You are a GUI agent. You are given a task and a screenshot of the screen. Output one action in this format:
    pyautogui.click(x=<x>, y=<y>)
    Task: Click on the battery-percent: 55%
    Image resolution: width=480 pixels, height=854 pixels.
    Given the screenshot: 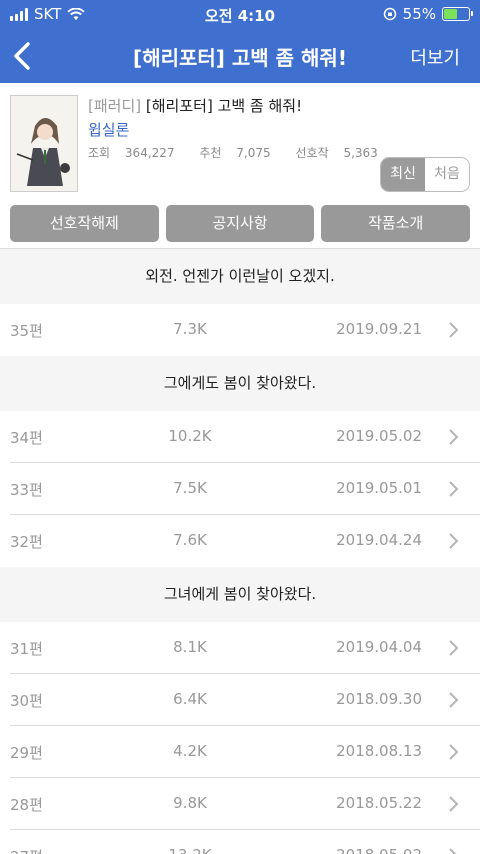 What is the action you would take?
    pyautogui.click(x=419, y=14)
    